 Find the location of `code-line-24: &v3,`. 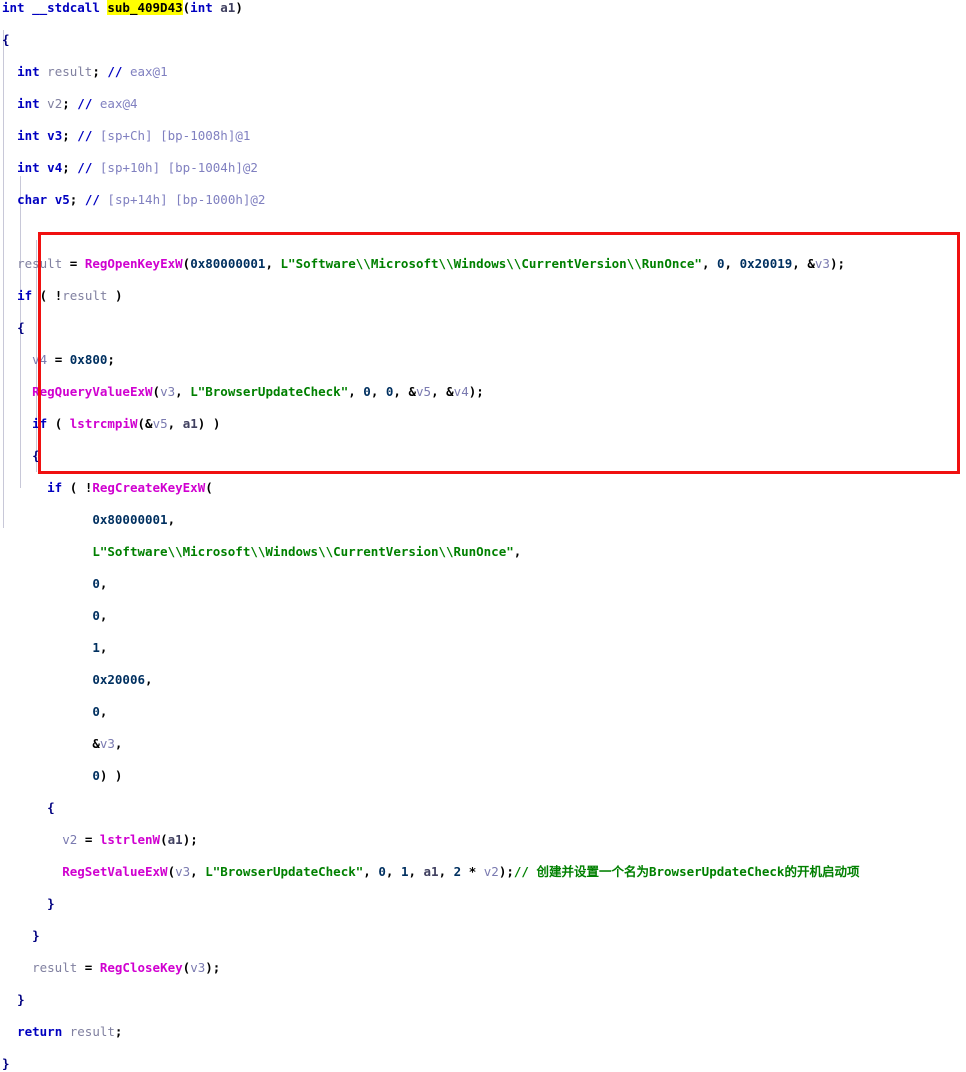

code-line-24: &v3, is located at coordinates (483, 744).